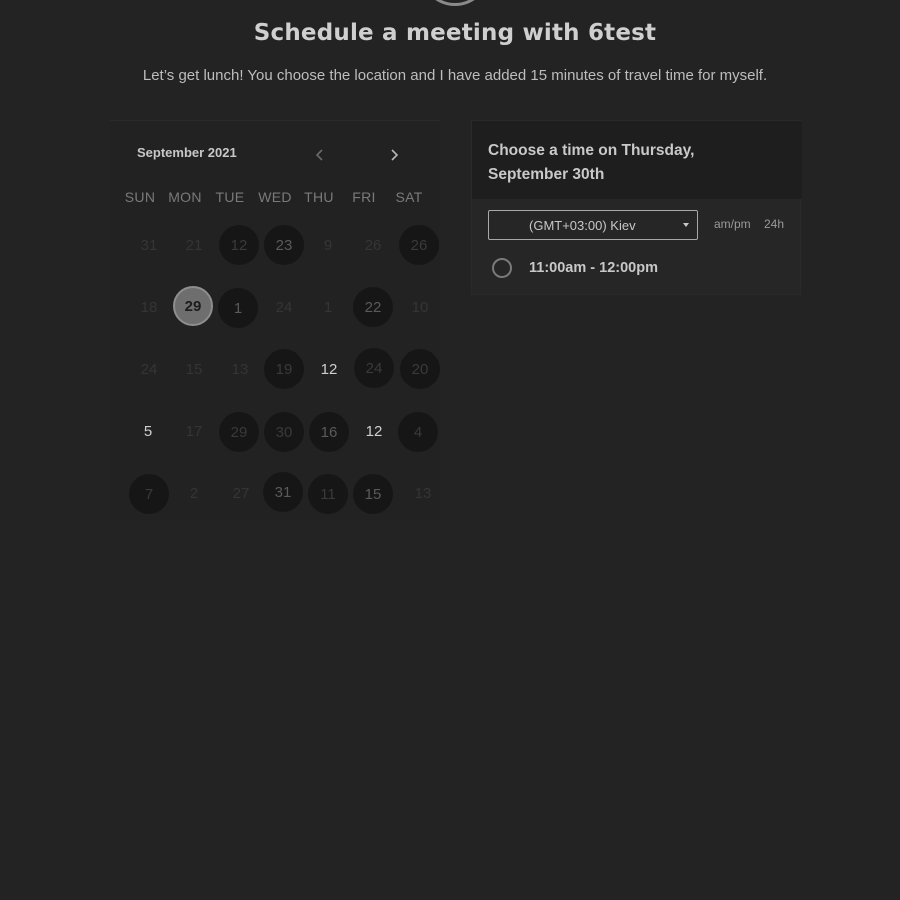 The image size is (900, 900). I want to click on weekday-mon: MON, so click(185, 197).